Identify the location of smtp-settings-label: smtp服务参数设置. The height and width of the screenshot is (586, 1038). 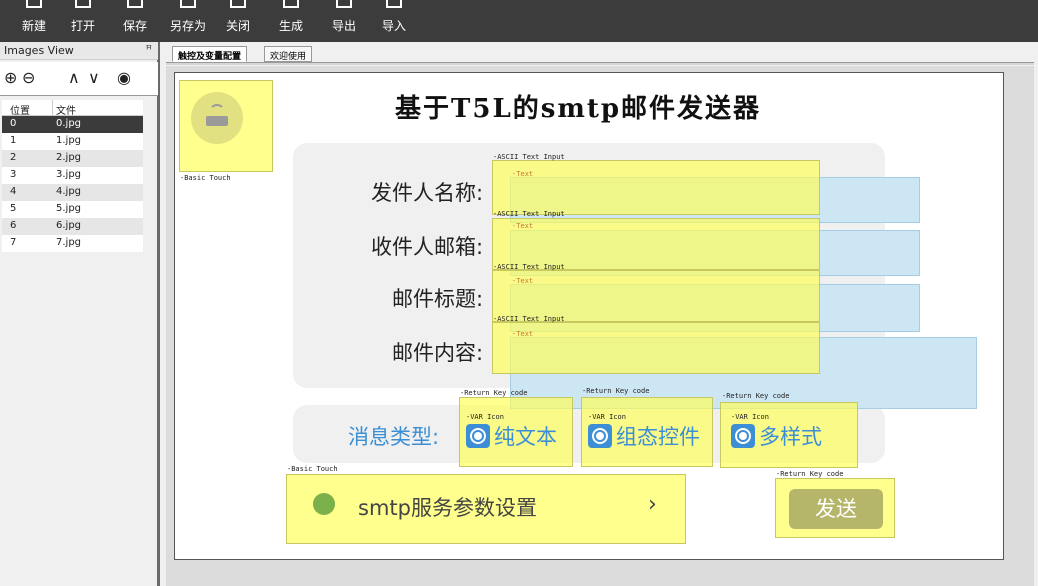
(447, 508).